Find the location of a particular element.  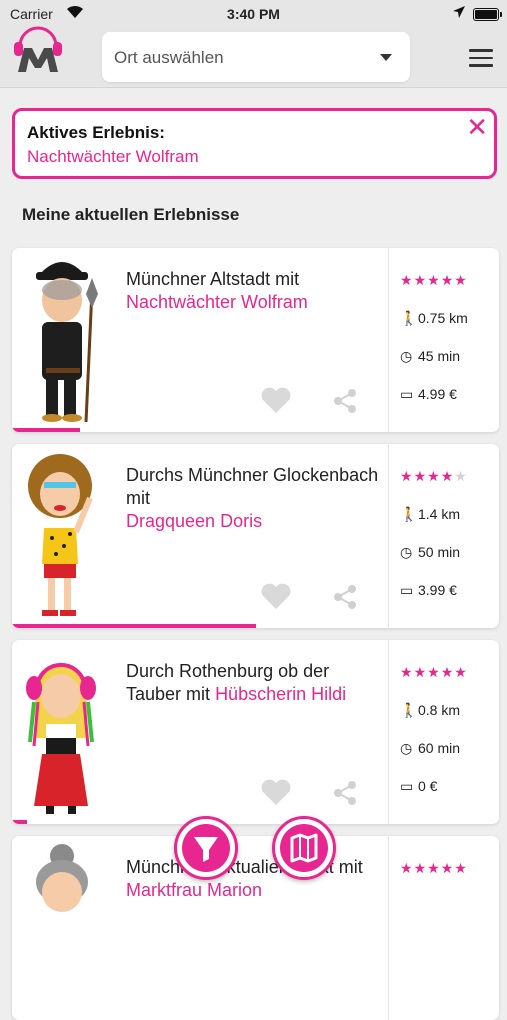

location-select: Ort auswählen is located at coordinates (256, 57).